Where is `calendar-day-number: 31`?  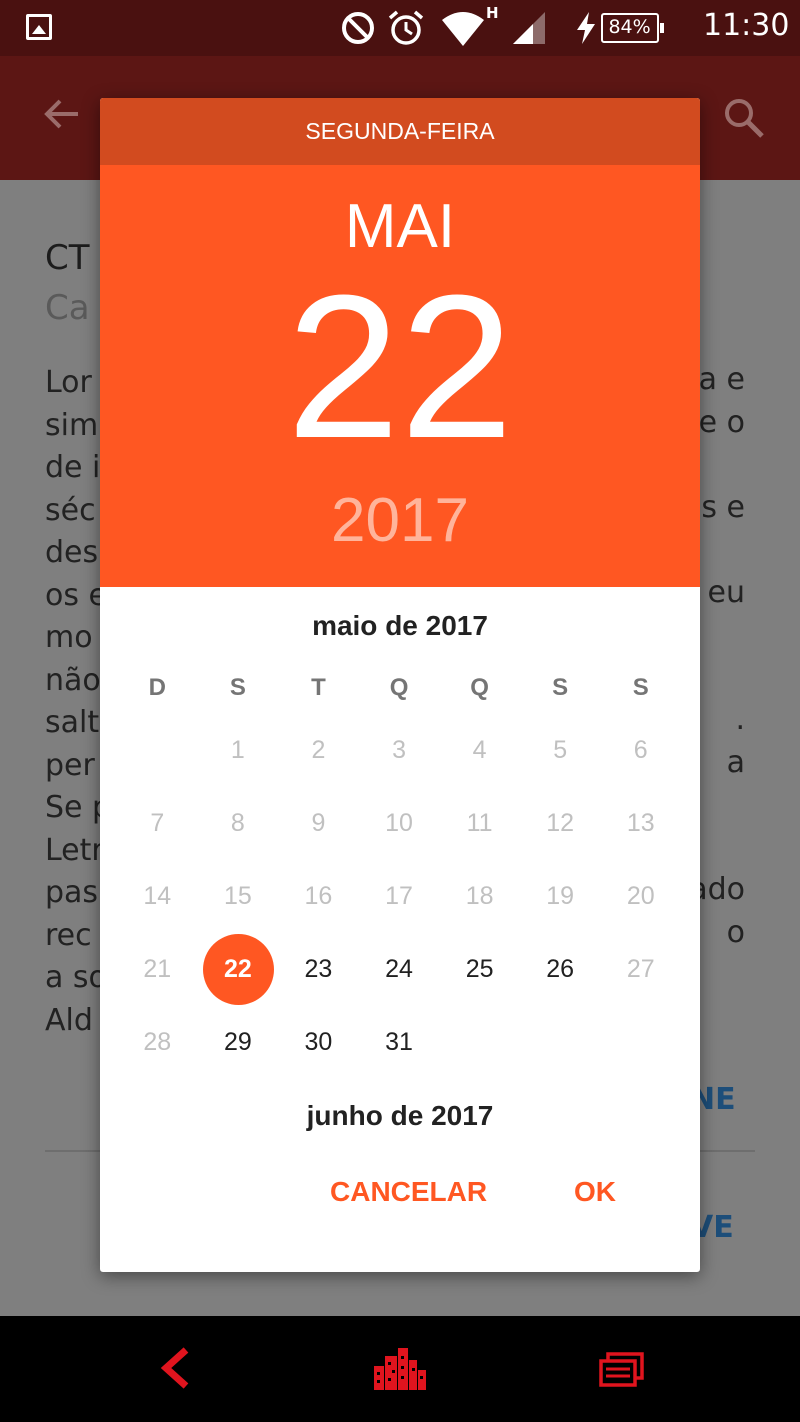 calendar-day-number: 31 is located at coordinates (399, 1042).